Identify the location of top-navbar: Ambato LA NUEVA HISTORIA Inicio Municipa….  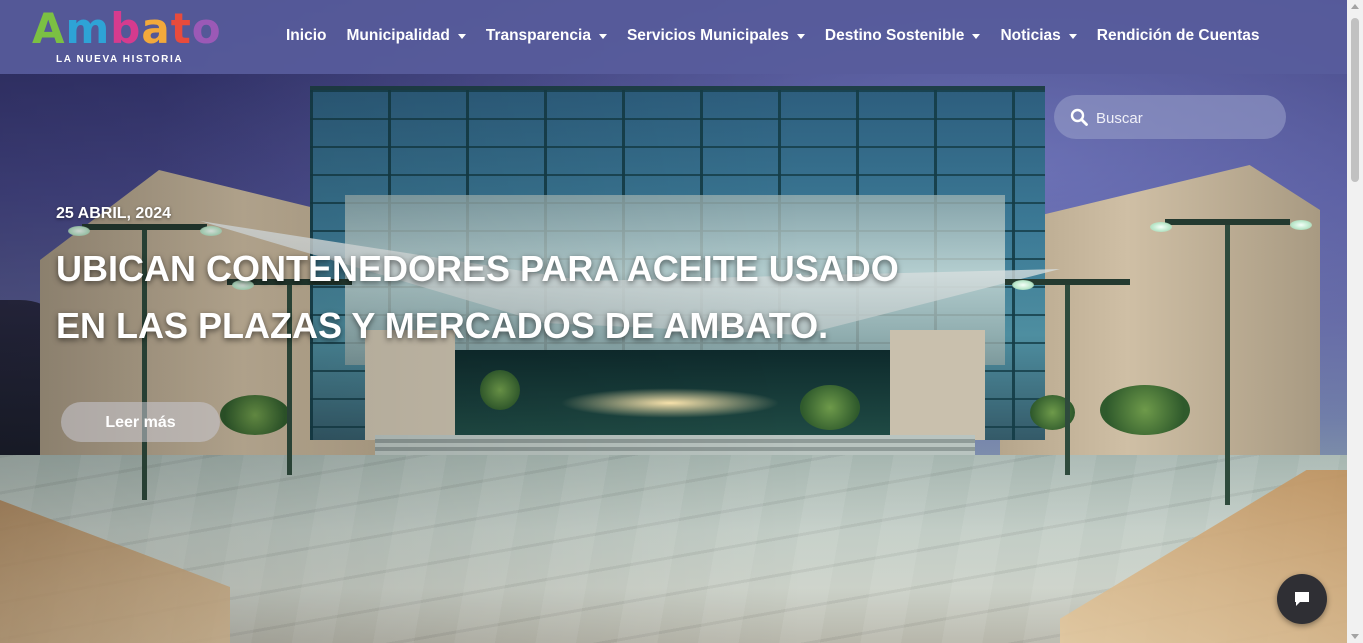
(673, 37).